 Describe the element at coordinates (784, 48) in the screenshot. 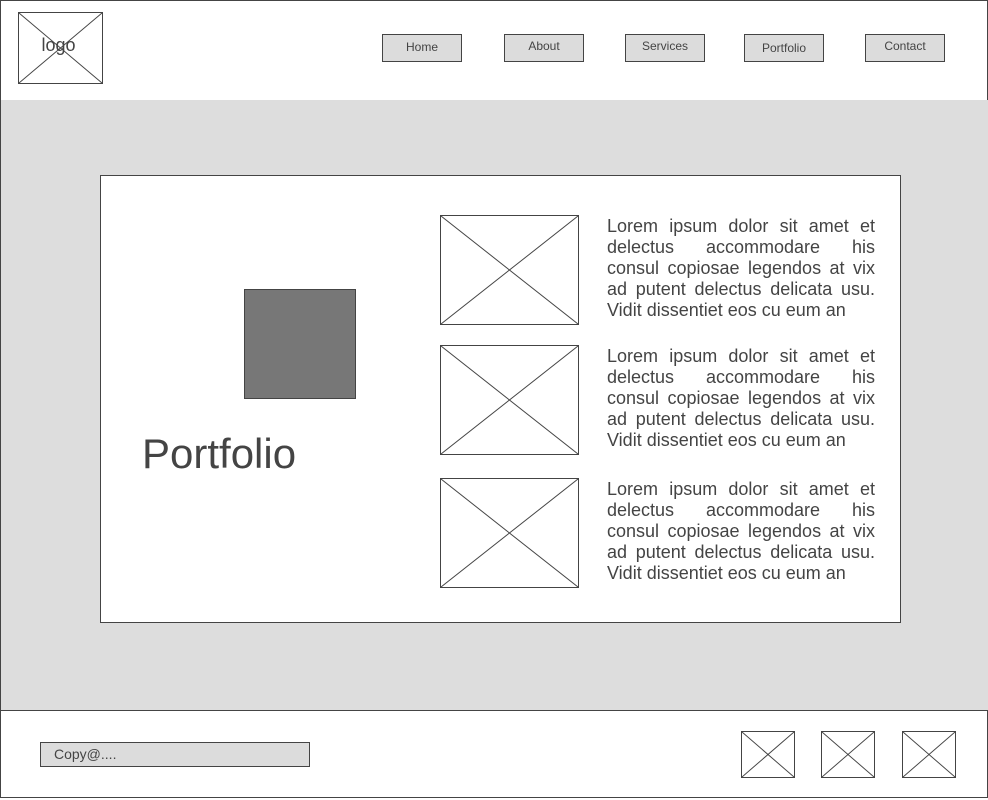

I see `nav-portfolio-button: Portfolio` at that location.